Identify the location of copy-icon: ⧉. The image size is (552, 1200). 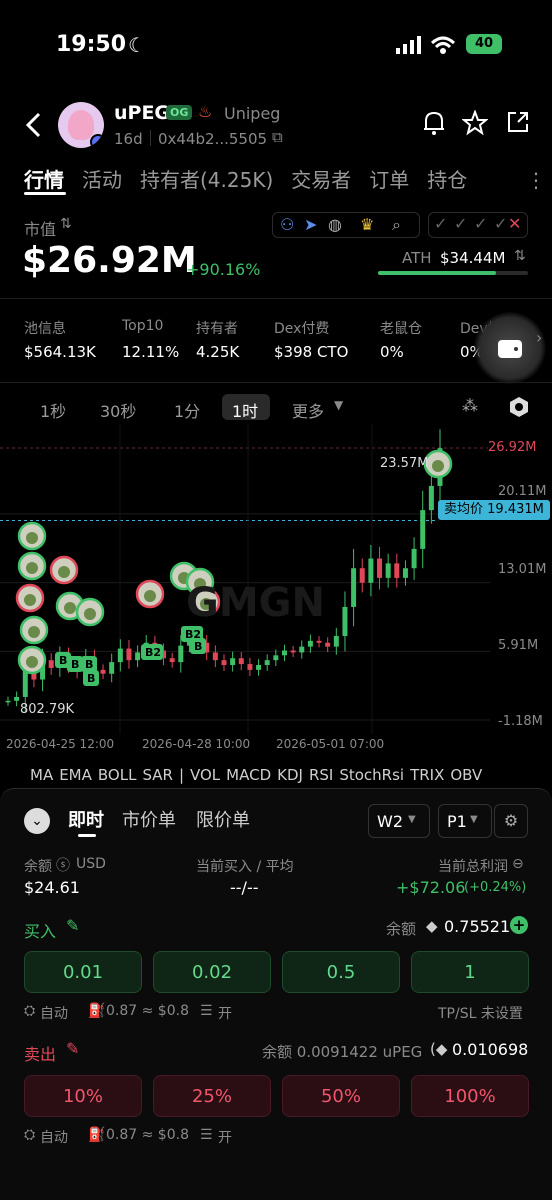
(277, 137).